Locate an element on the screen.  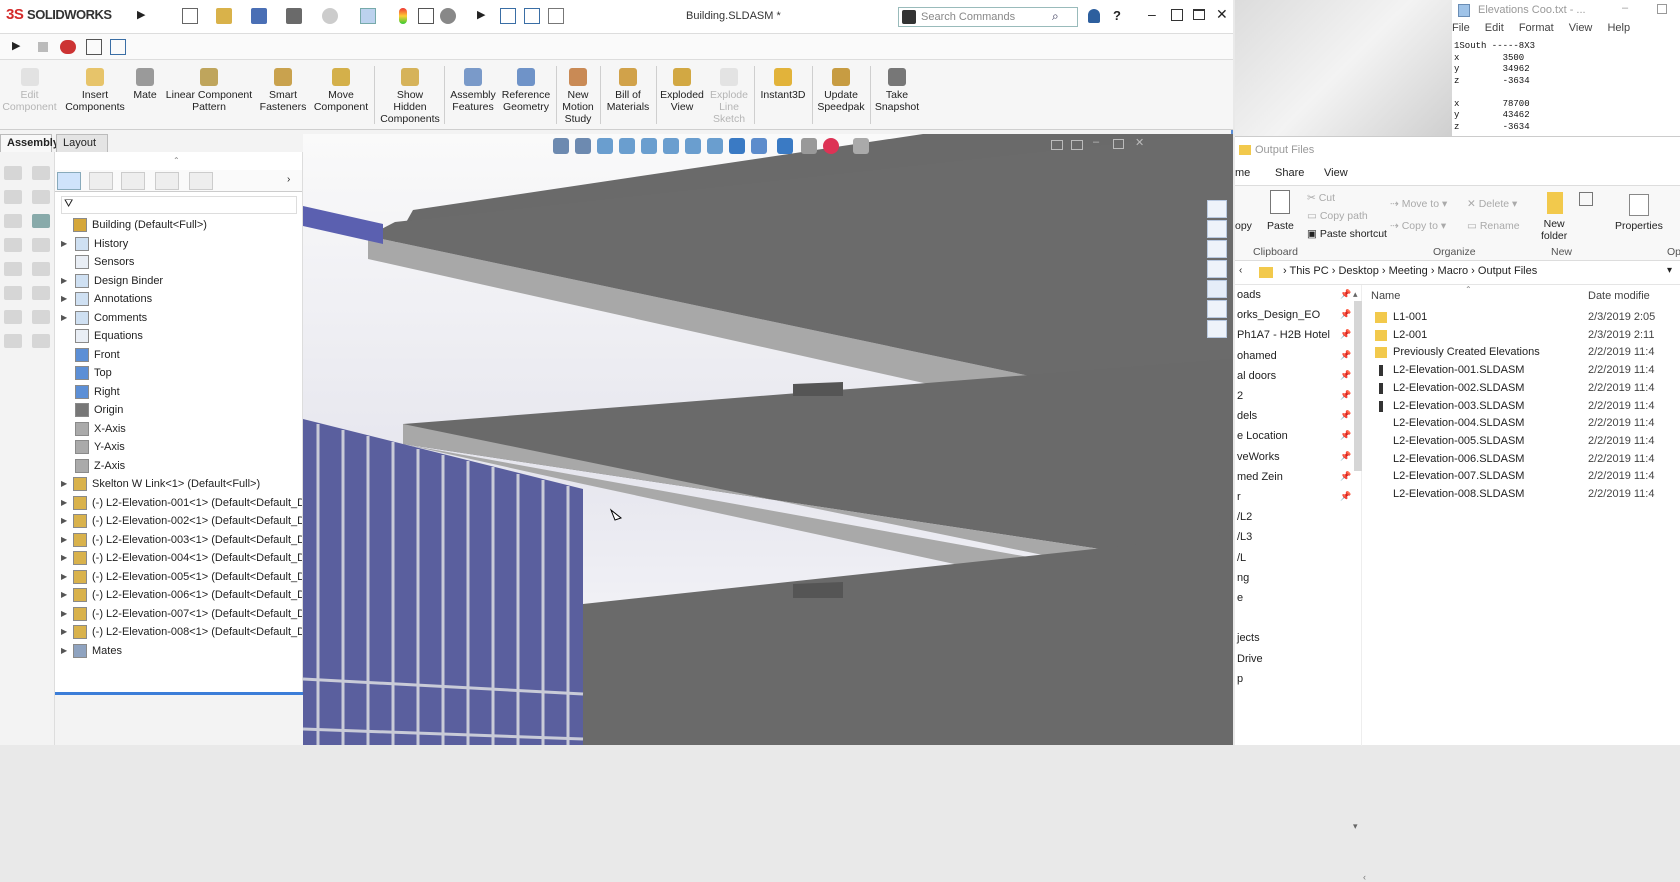
nav-item: jects is located at coordinates (1248, 638).